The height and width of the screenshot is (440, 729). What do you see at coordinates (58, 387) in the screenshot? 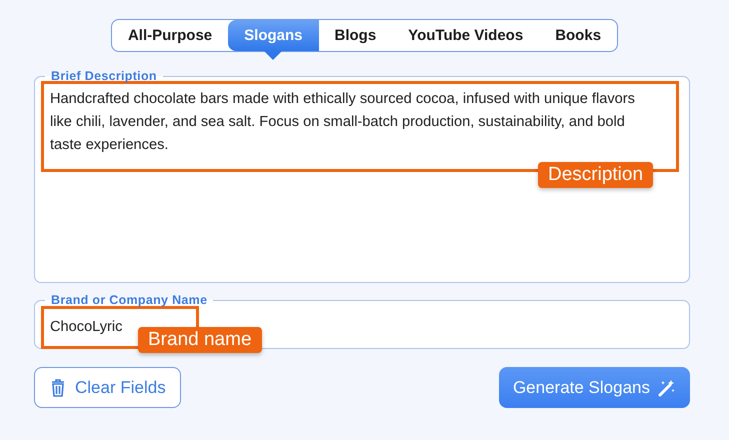
I see `trash-icon` at bounding box center [58, 387].